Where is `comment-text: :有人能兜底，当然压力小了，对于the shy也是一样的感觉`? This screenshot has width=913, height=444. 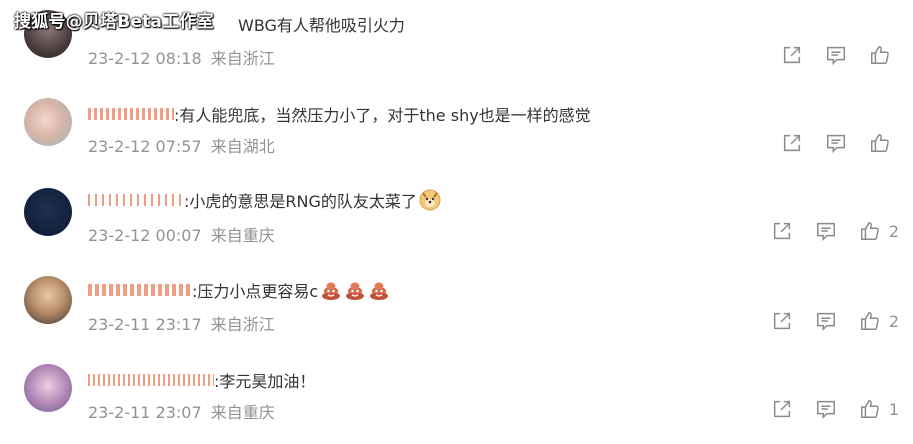
comment-text: :有人能兜底，当然压力小了，对于the shy也是一样的感觉 is located at coordinates (339, 114).